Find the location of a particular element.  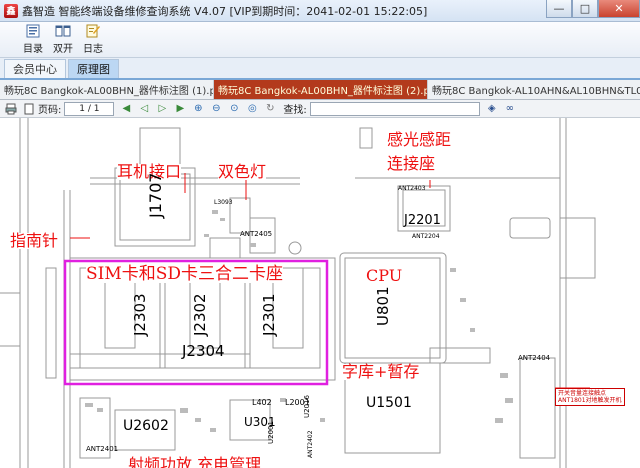

maximize-button: □ is located at coordinates (585, 9).